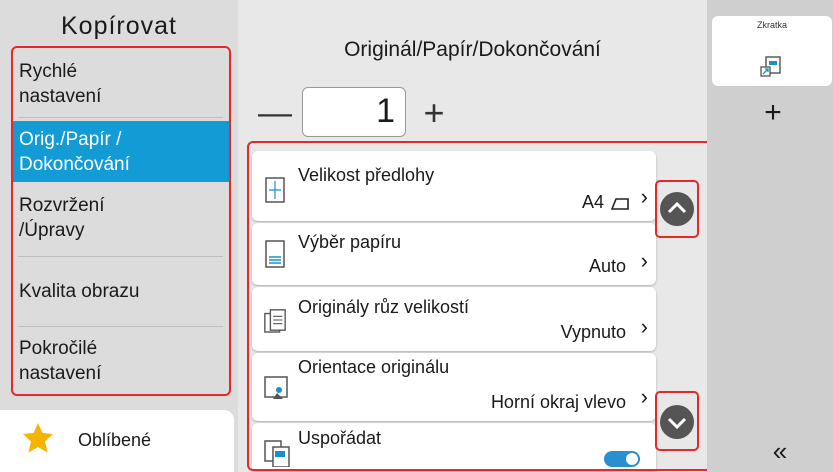 Image resolution: width=833 pixels, height=472 pixels. I want to click on tab-original-paper-finishing: Orig./Papír / Dokončování, so click(120, 151).